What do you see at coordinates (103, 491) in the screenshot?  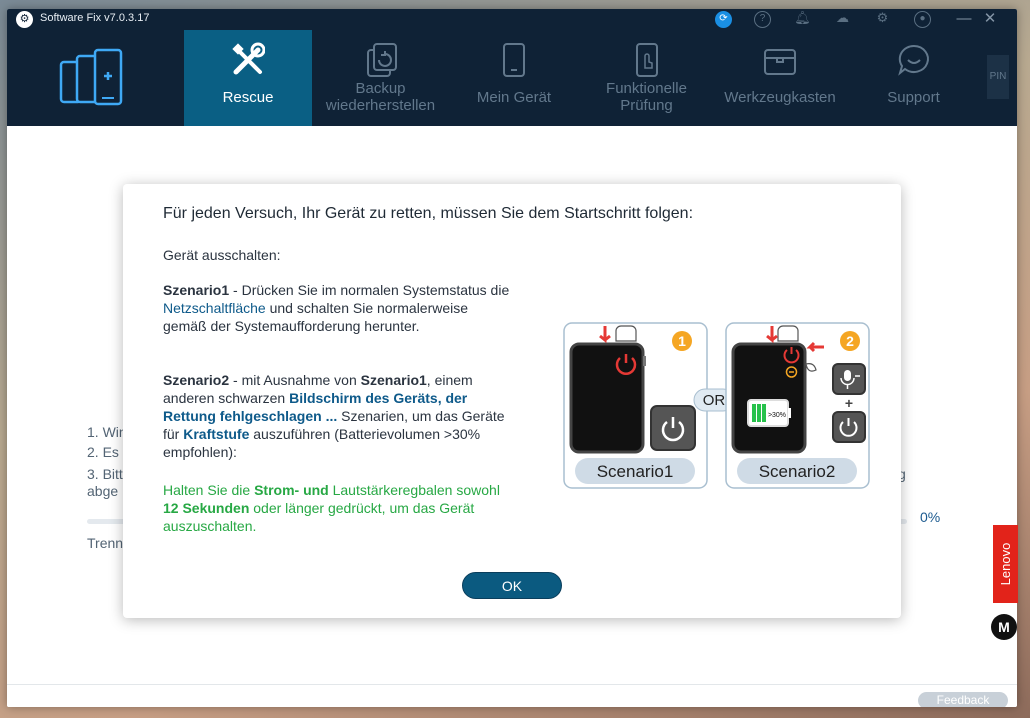 I see `step-3-text-cont: abge` at bounding box center [103, 491].